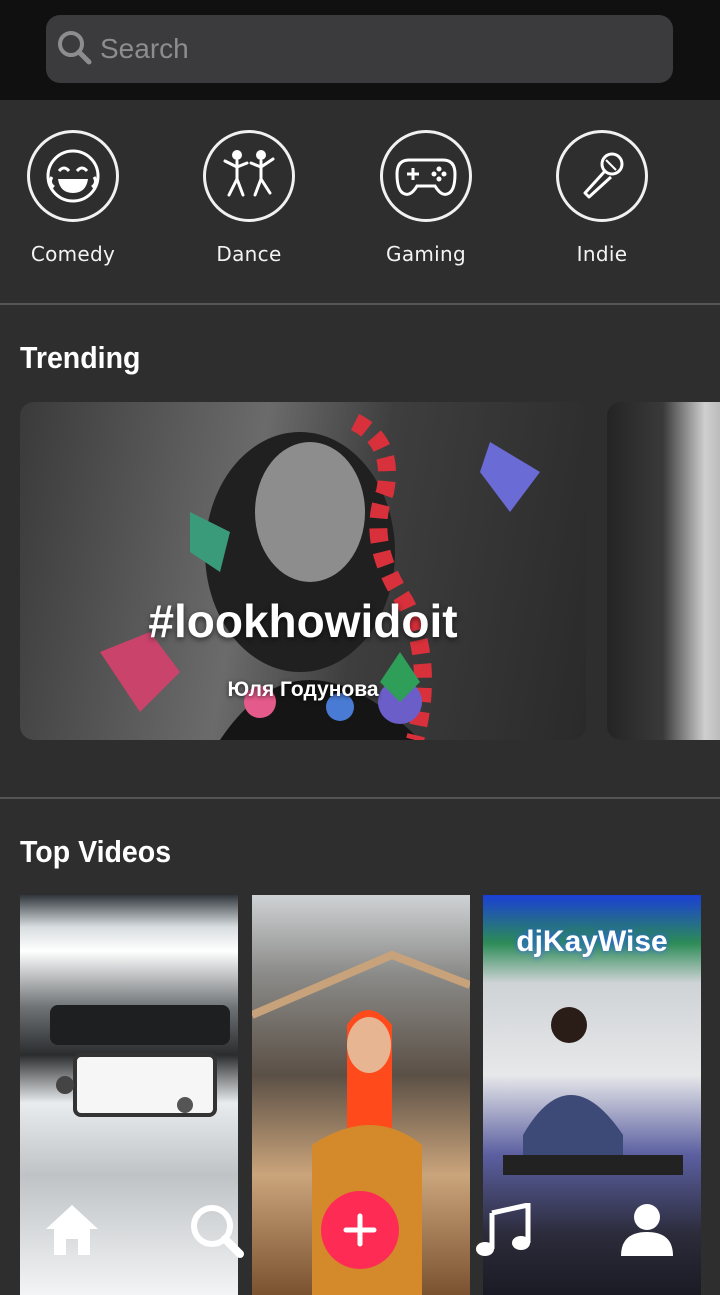 The width and height of the screenshot is (720, 1295). What do you see at coordinates (426, 176) in the screenshot?
I see `gamepad-icon` at bounding box center [426, 176].